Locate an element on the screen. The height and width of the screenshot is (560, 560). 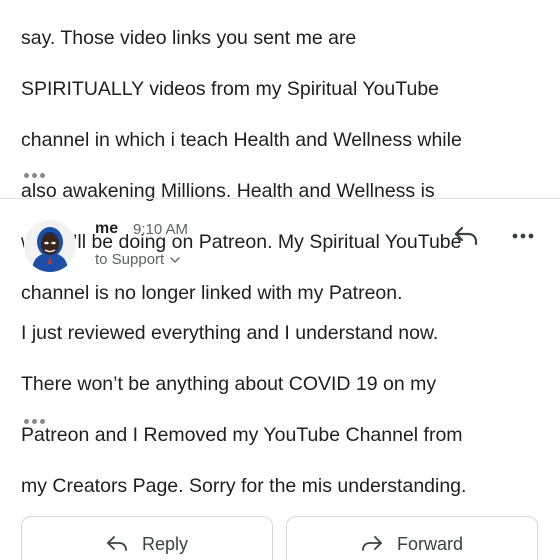
recipient-details-toggle: to Support is located at coordinates (137, 259).